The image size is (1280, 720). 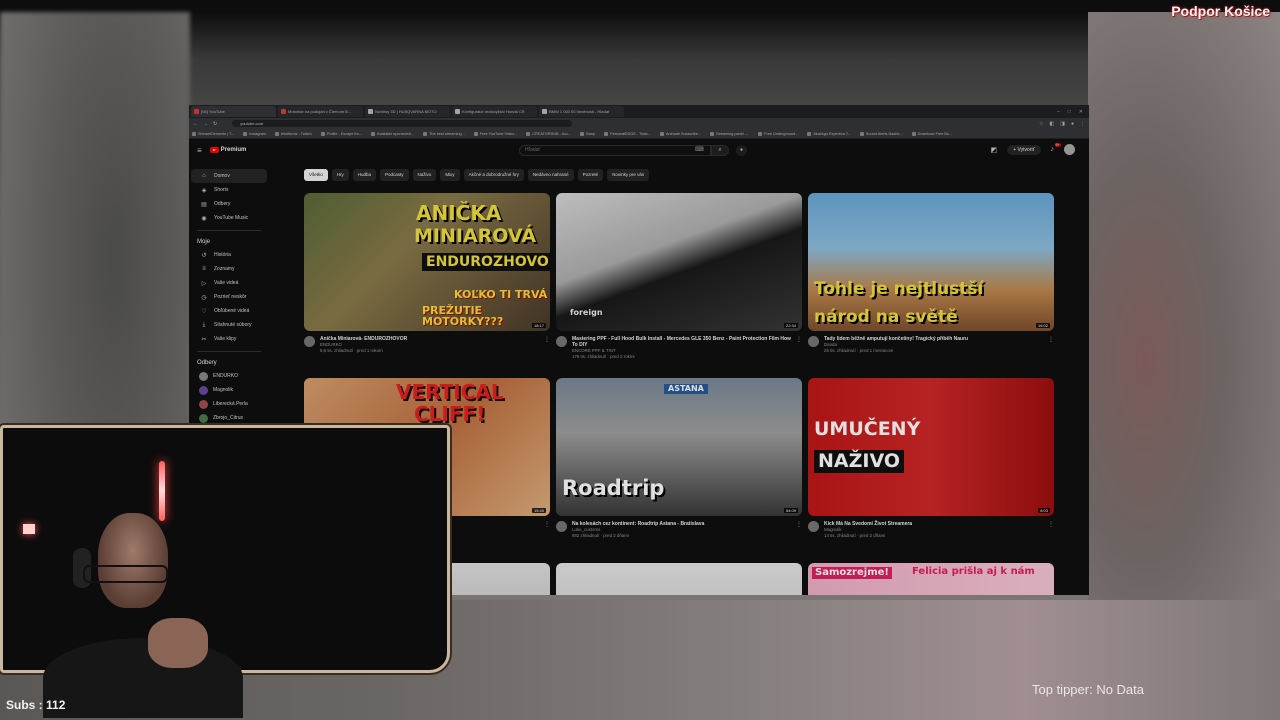 I want to click on reload-icon: ↻, so click(x=215, y=124).